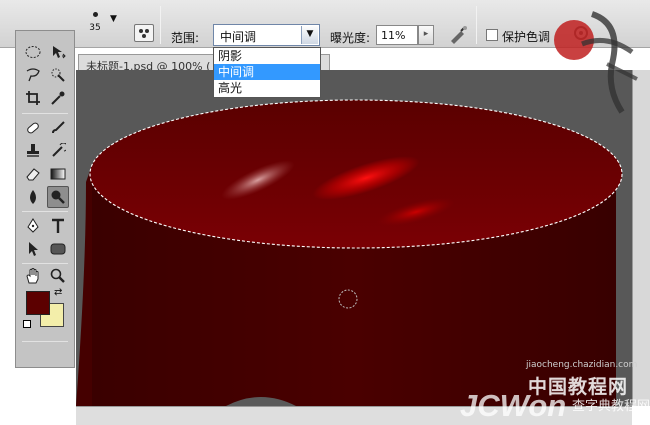  Describe the element at coordinates (113, 19) in the screenshot. I see `brush-preset-dropdown-icon: ▼` at that location.